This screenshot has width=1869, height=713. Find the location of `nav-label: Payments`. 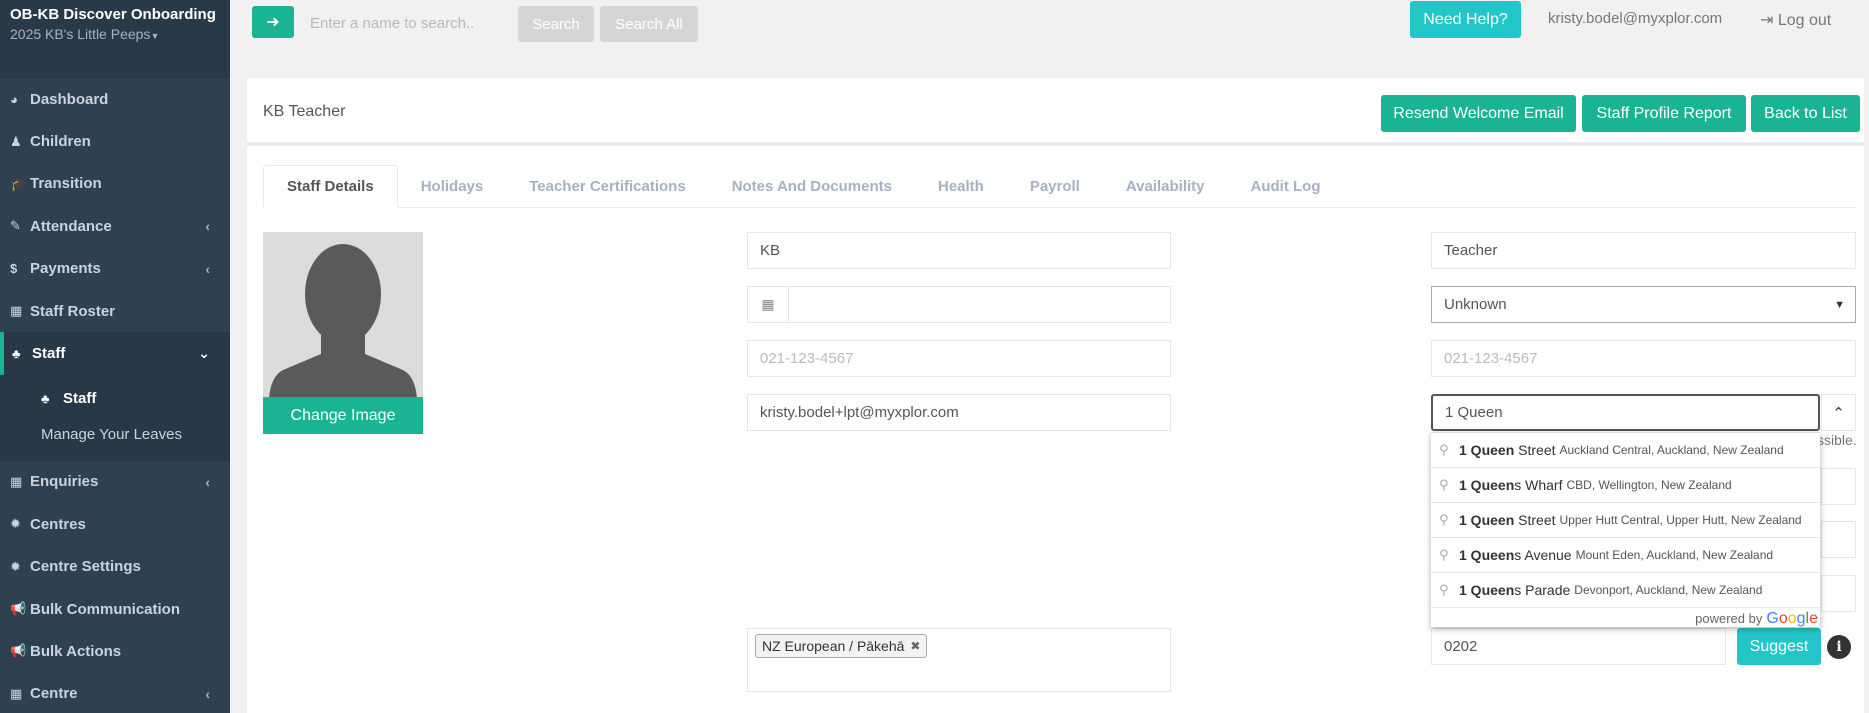

nav-label: Payments is located at coordinates (65, 269).